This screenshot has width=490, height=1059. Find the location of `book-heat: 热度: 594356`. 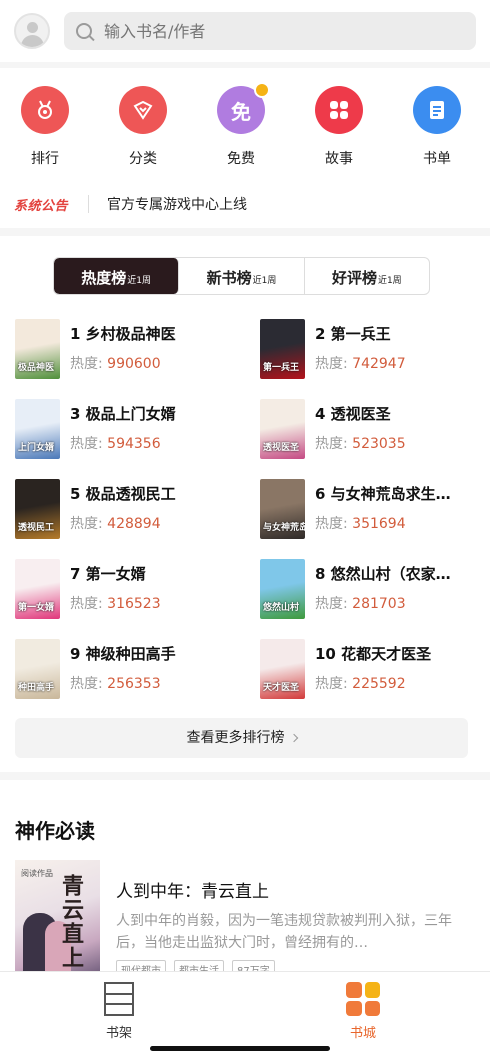

book-heat: 热度: 594356 is located at coordinates (115, 444).